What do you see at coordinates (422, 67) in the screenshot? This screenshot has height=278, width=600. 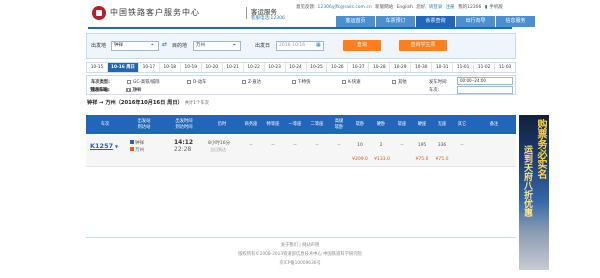 I see `date-tab: 10-30` at bounding box center [422, 67].